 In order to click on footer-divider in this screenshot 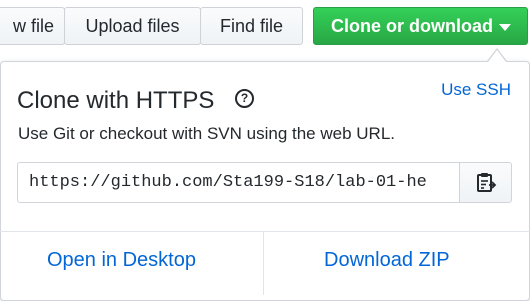, I will do `click(263, 263)`.